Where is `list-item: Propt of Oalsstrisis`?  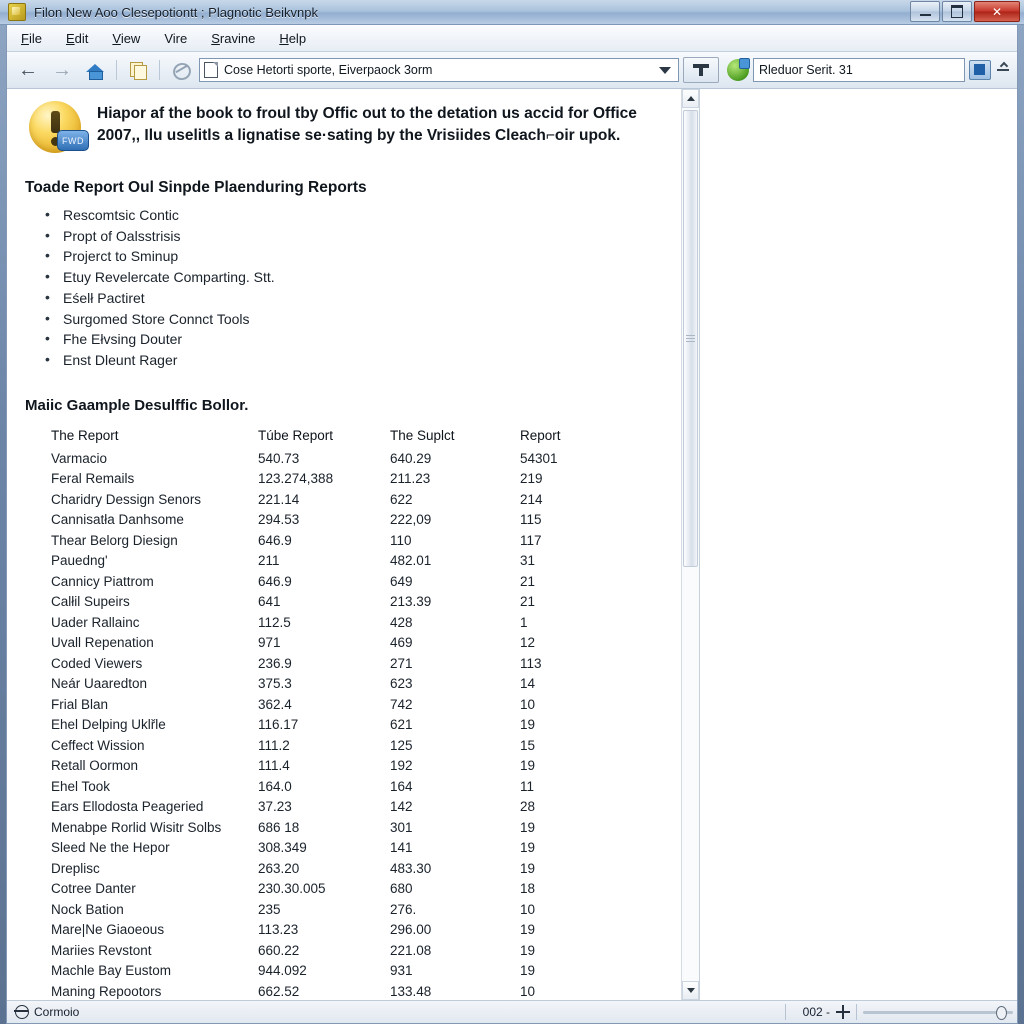 list-item: Propt of Oalsstrisis is located at coordinates (343, 236).